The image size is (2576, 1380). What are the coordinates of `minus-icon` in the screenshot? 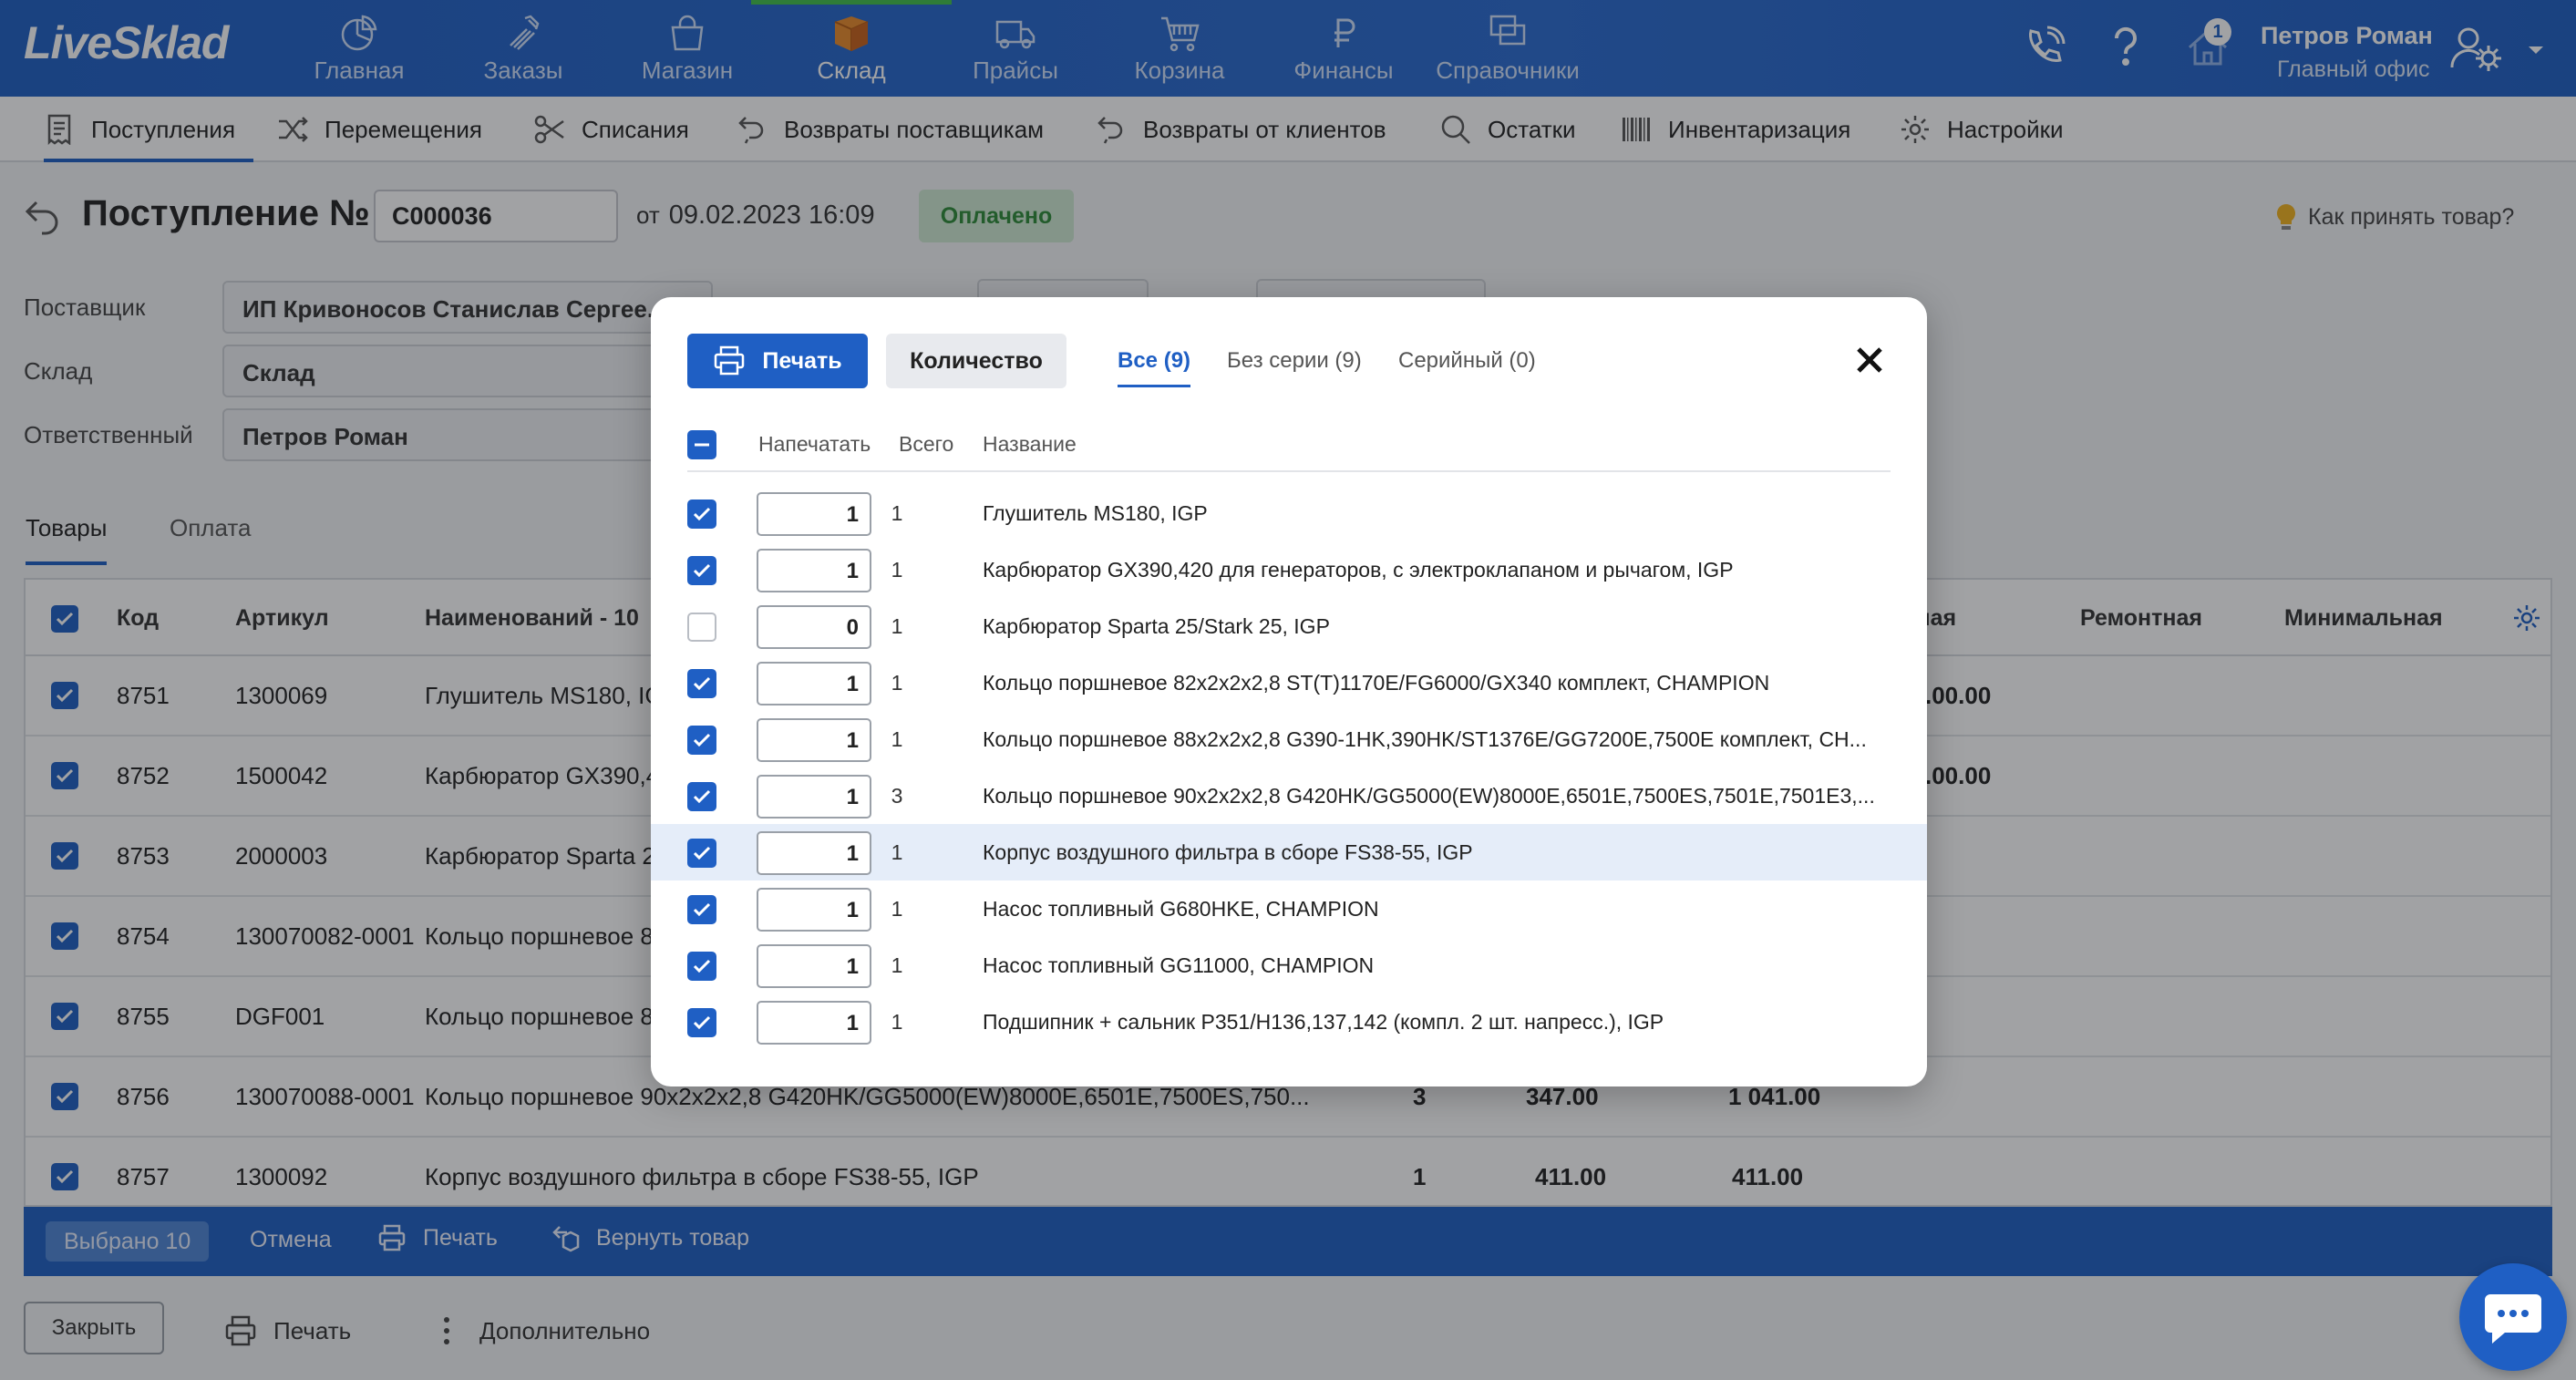 It's located at (702, 445).